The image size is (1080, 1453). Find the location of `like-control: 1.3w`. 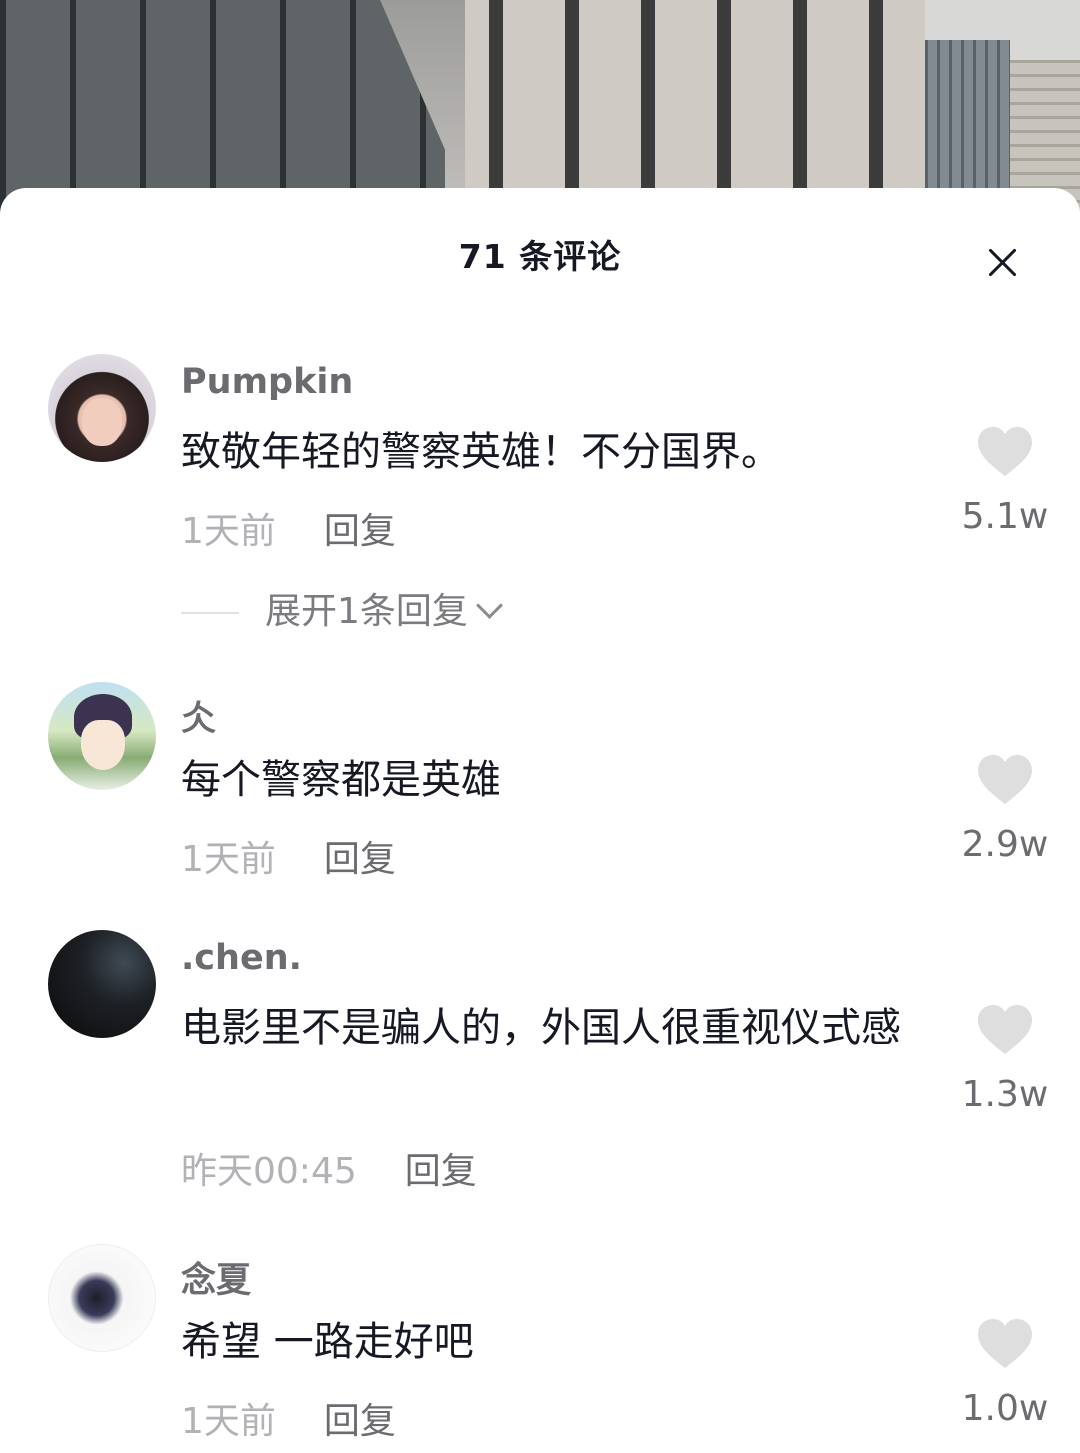

like-control: 1.3w is located at coordinates (1005, 1059).